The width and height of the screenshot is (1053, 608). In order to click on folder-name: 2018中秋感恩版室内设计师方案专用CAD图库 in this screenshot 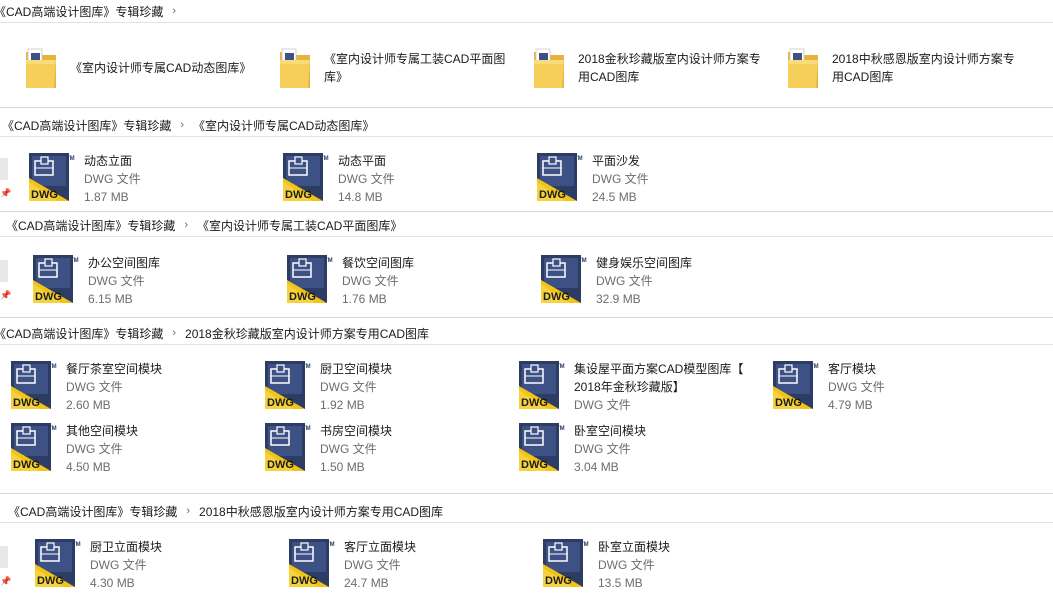, I will do `click(923, 68)`.